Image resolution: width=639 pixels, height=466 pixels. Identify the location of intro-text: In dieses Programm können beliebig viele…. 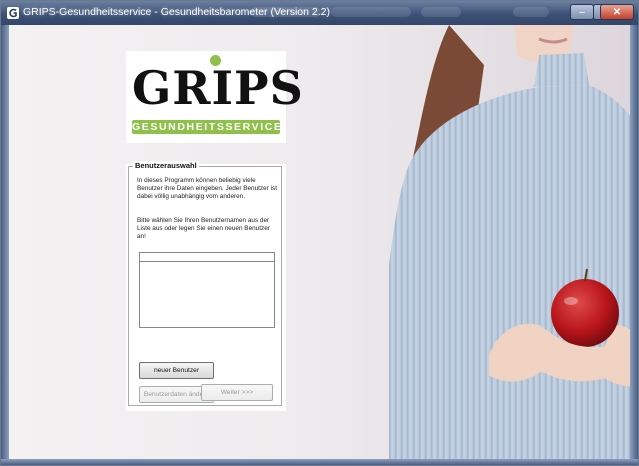
(207, 188).